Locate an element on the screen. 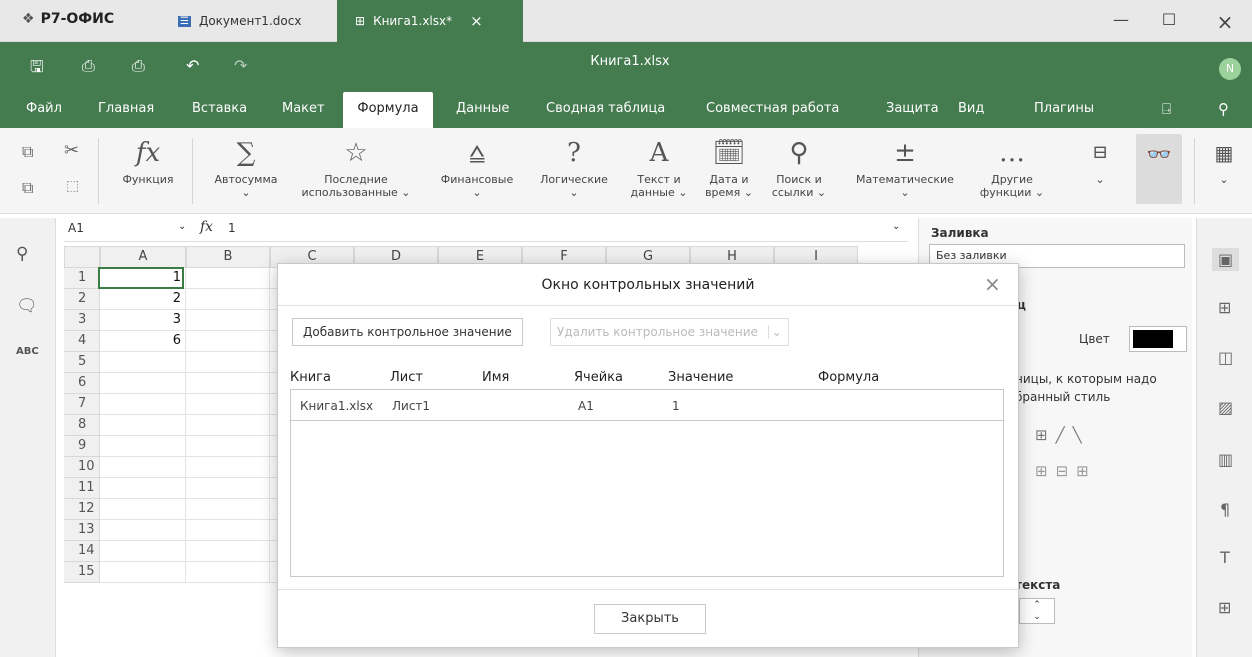 This screenshot has height=657, width=1252. paste-icon: ⧉ is located at coordinates (27, 188).